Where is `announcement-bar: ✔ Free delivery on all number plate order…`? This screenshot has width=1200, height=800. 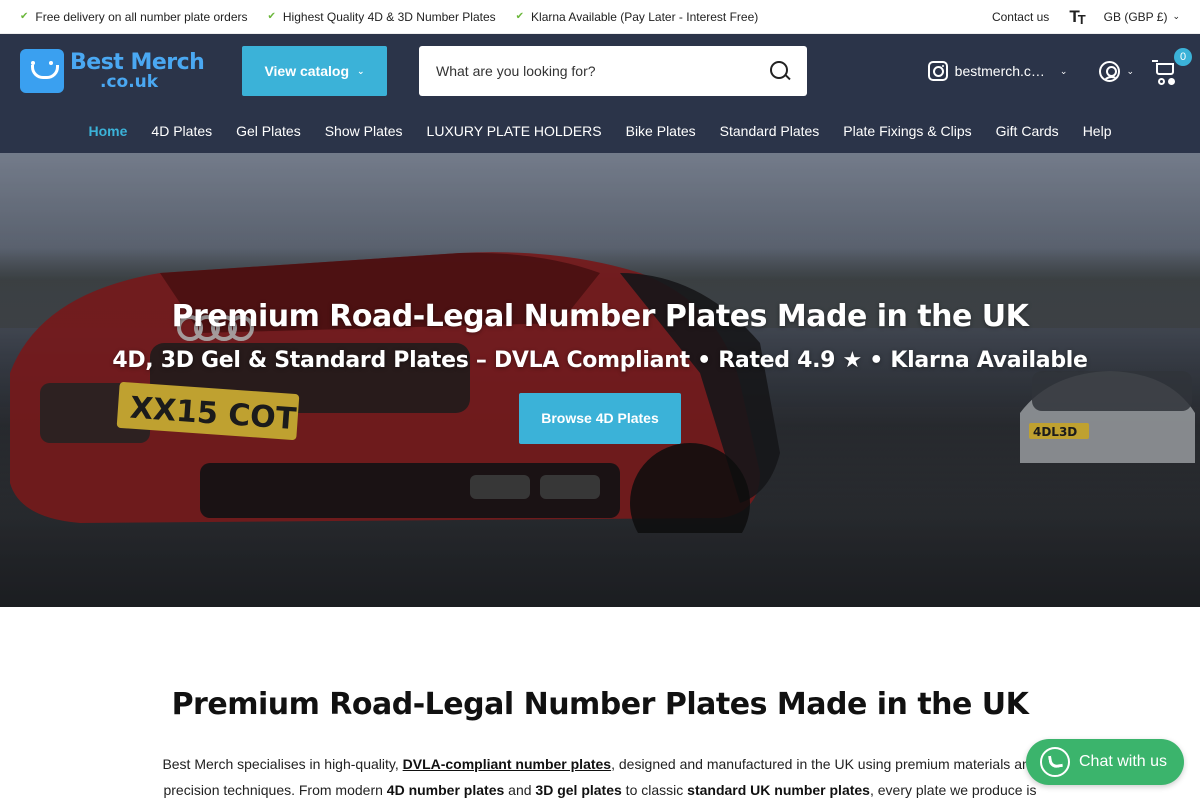
announcement-bar: ✔ Free delivery on all number plate order… is located at coordinates (600, 17).